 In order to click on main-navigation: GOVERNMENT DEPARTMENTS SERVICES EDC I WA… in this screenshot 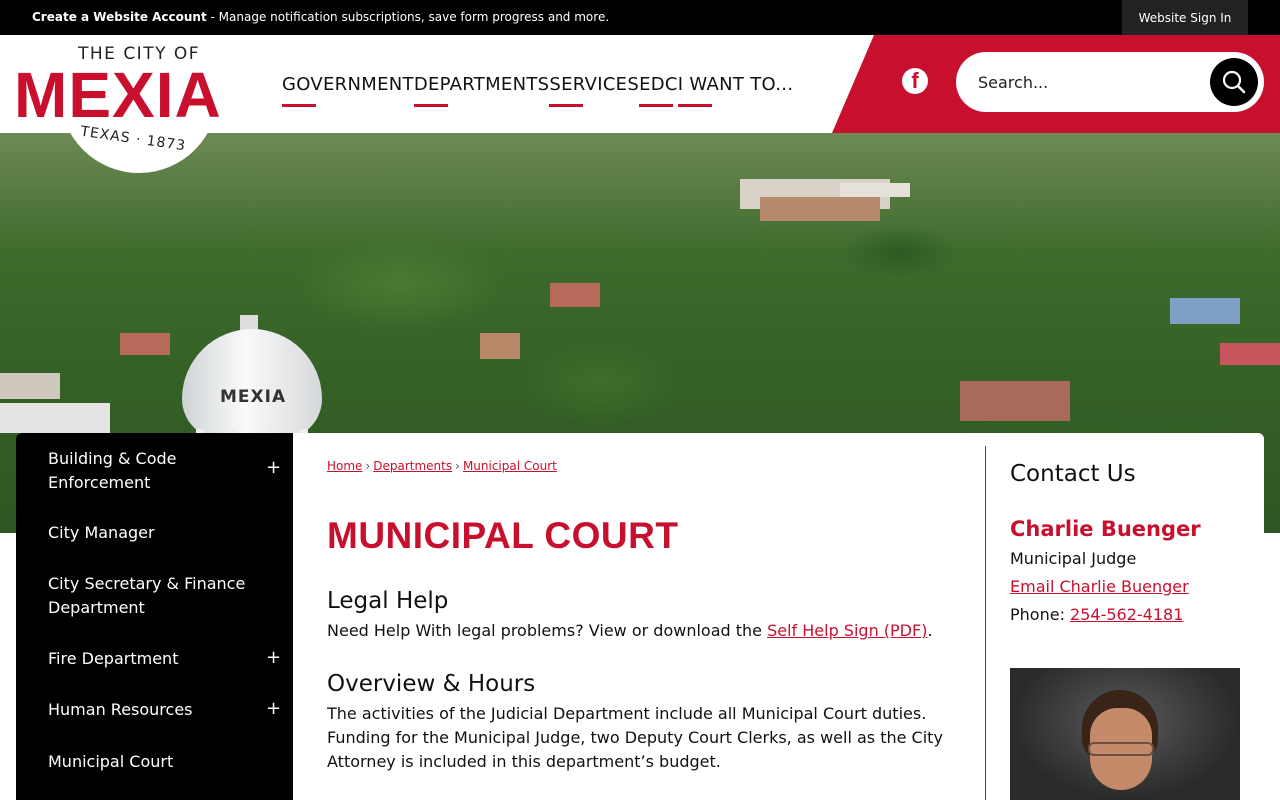, I will do `click(537, 84)`.